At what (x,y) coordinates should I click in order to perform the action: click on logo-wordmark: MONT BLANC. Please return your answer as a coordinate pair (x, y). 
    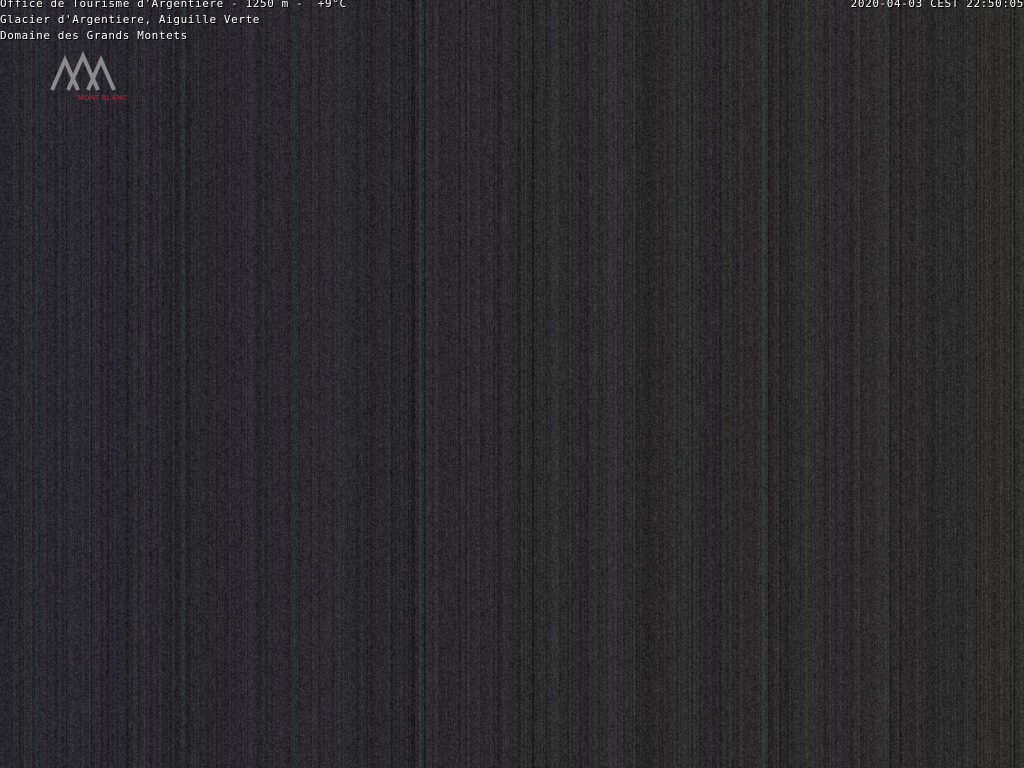
    Looking at the image, I should click on (103, 98).